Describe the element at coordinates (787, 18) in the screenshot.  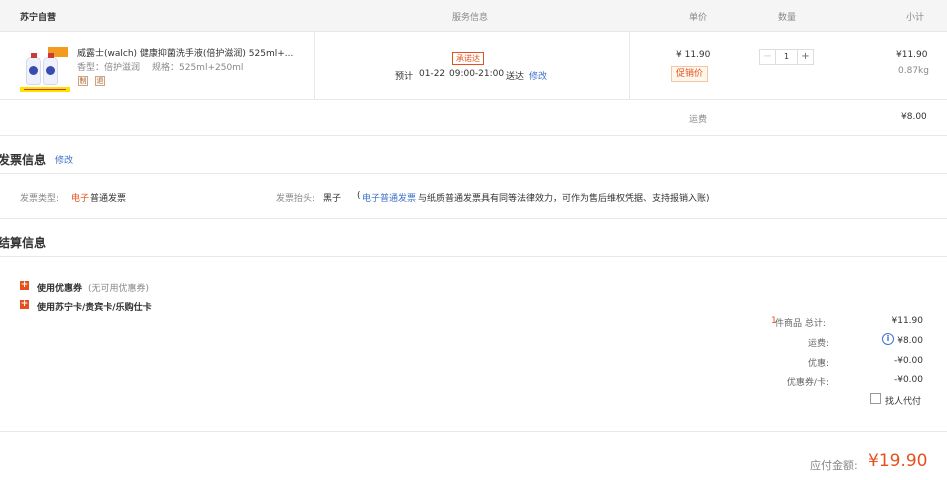
I see `header-quantity: 数量` at that location.